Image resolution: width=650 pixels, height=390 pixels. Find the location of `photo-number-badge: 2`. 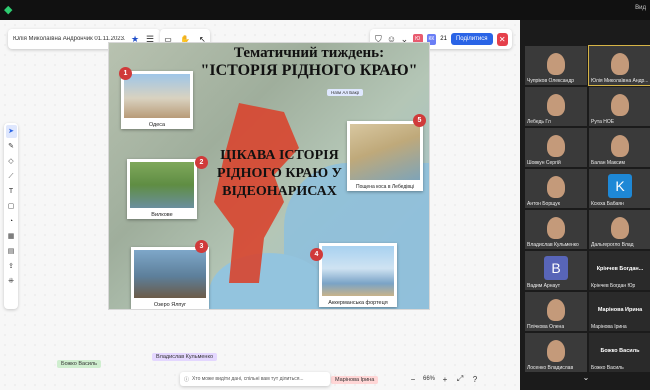

photo-number-badge: 2 is located at coordinates (201, 162).